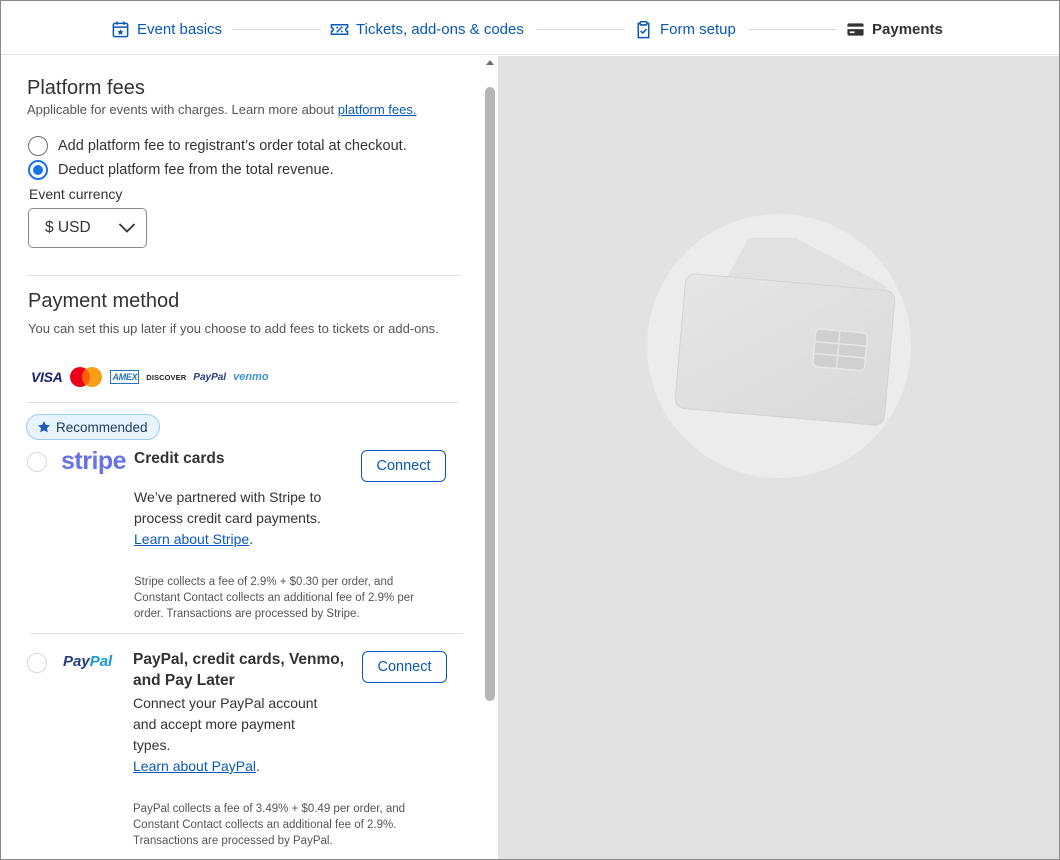 The width and height of the screenshot is (1060, 860). Describe the element at coordinates (76, 661) in the screenshot. I see `paypal-logo-a: Pay` at that location.